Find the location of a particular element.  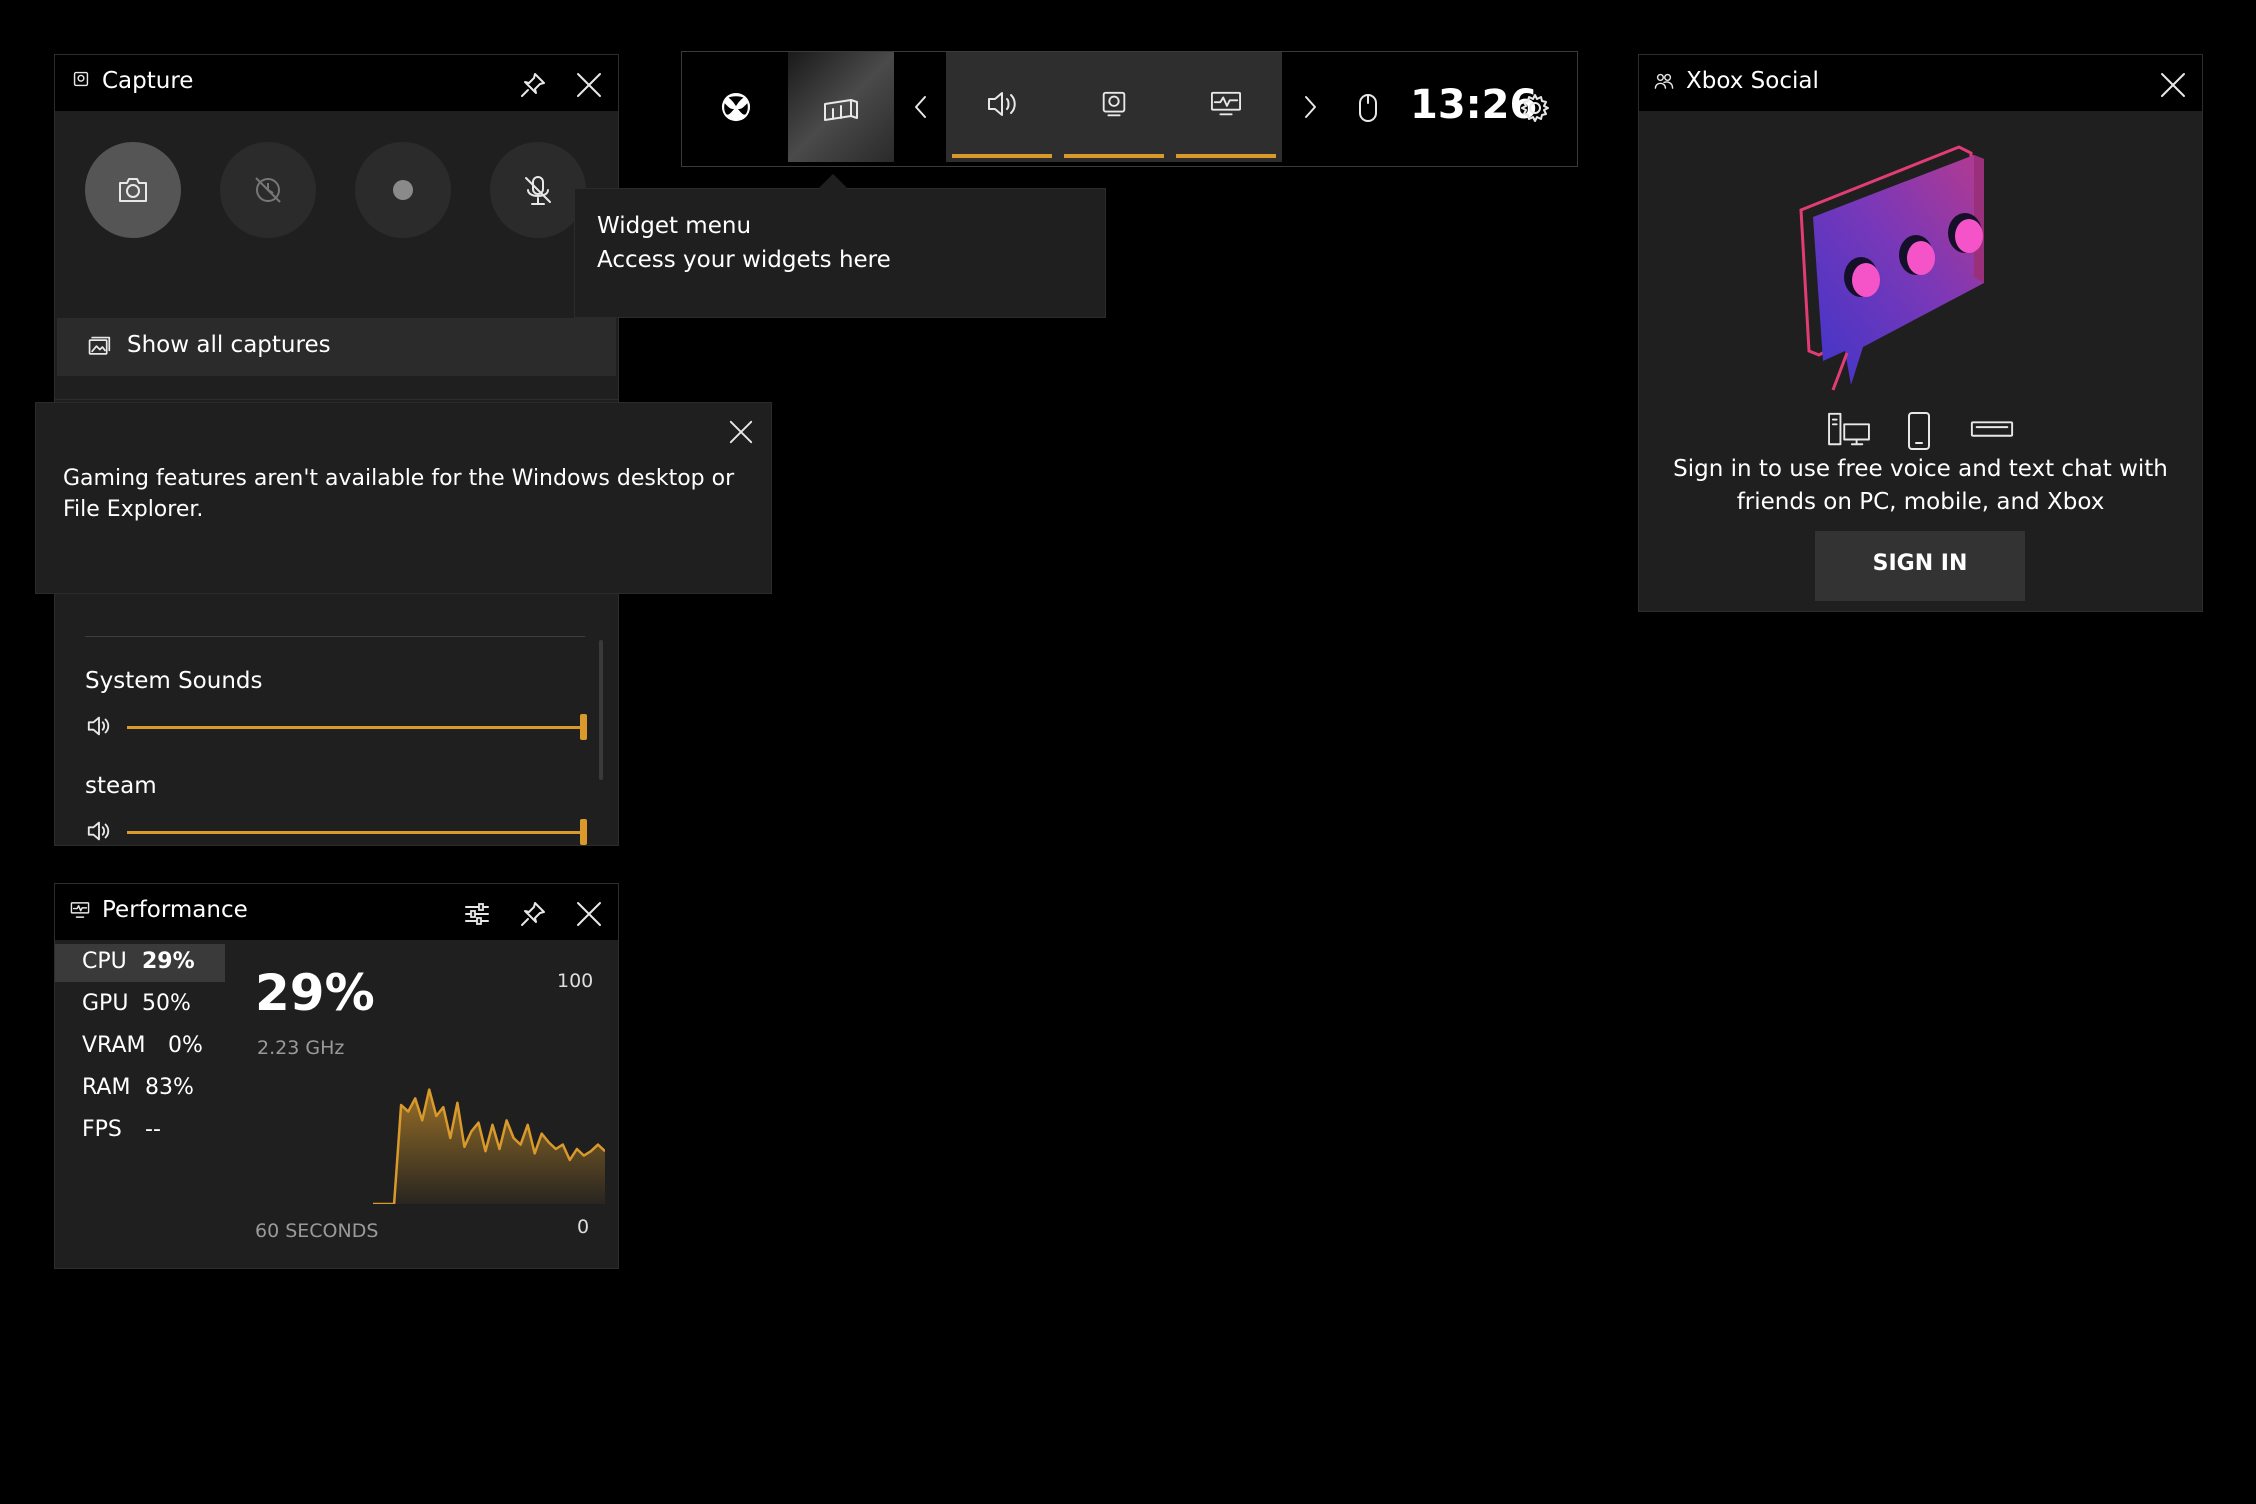

cpu-area-fill is located at coordinates (489, 1146).